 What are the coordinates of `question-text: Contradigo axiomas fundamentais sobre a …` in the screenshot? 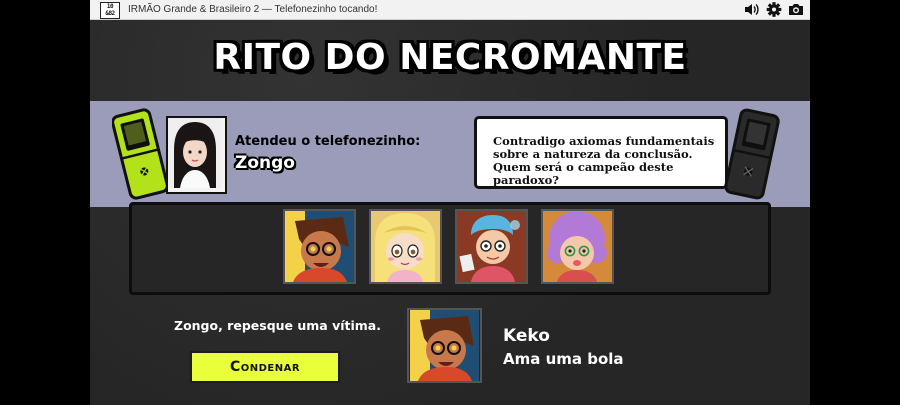 It's located at (604, 160).